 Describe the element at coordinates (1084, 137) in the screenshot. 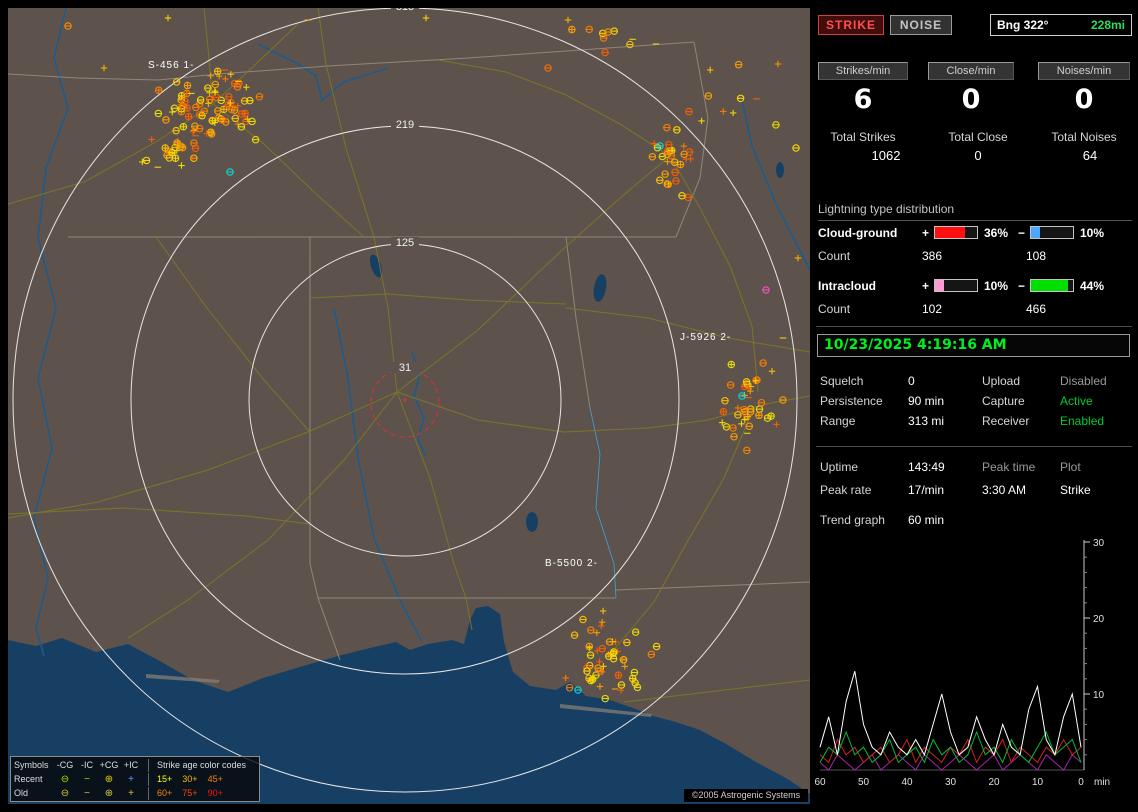

I see `total-noises-label: Total Noises` at that location.